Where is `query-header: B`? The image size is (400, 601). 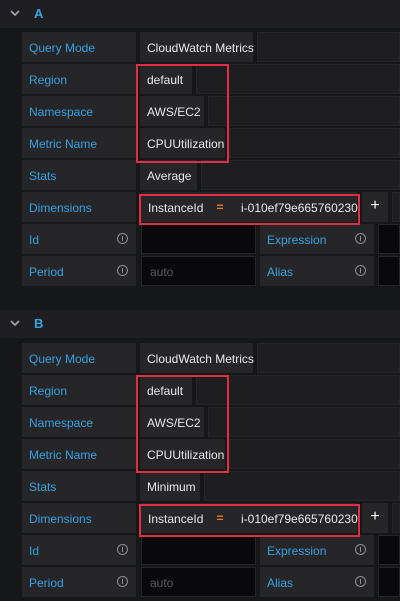 query-header: B is located at coordinates (200, 324).